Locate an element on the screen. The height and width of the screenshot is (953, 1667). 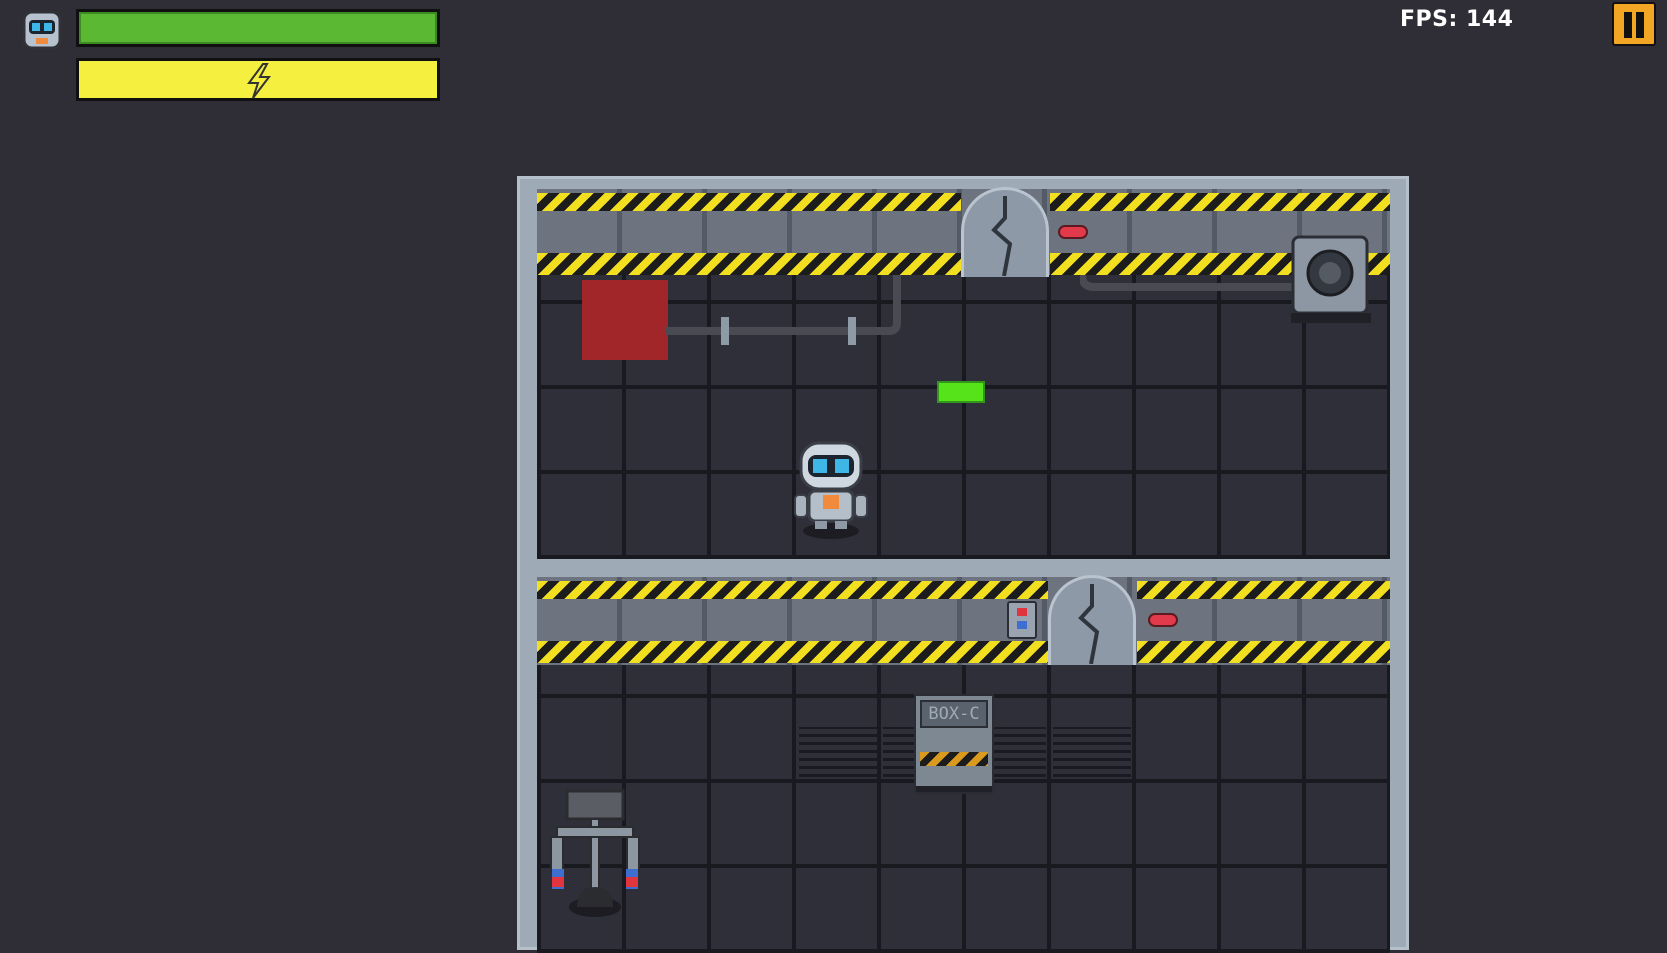
upper-door is located at coordinates (1005, 232).